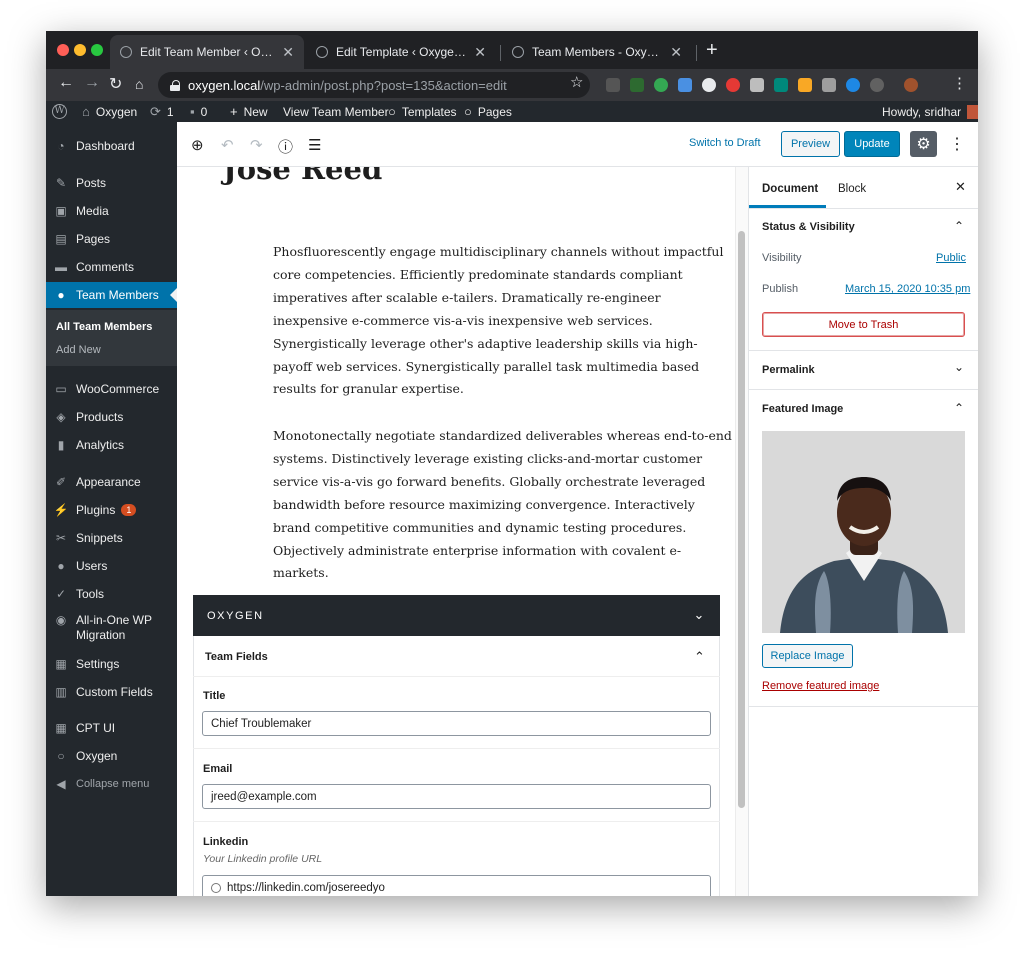 Image resolution: width=1024 pixels, height=957 pixels. Describe the element at coordinates (111, 482) in the screenshot. I see `sidebar-item-appearance: ✐ Appearance` at that location.